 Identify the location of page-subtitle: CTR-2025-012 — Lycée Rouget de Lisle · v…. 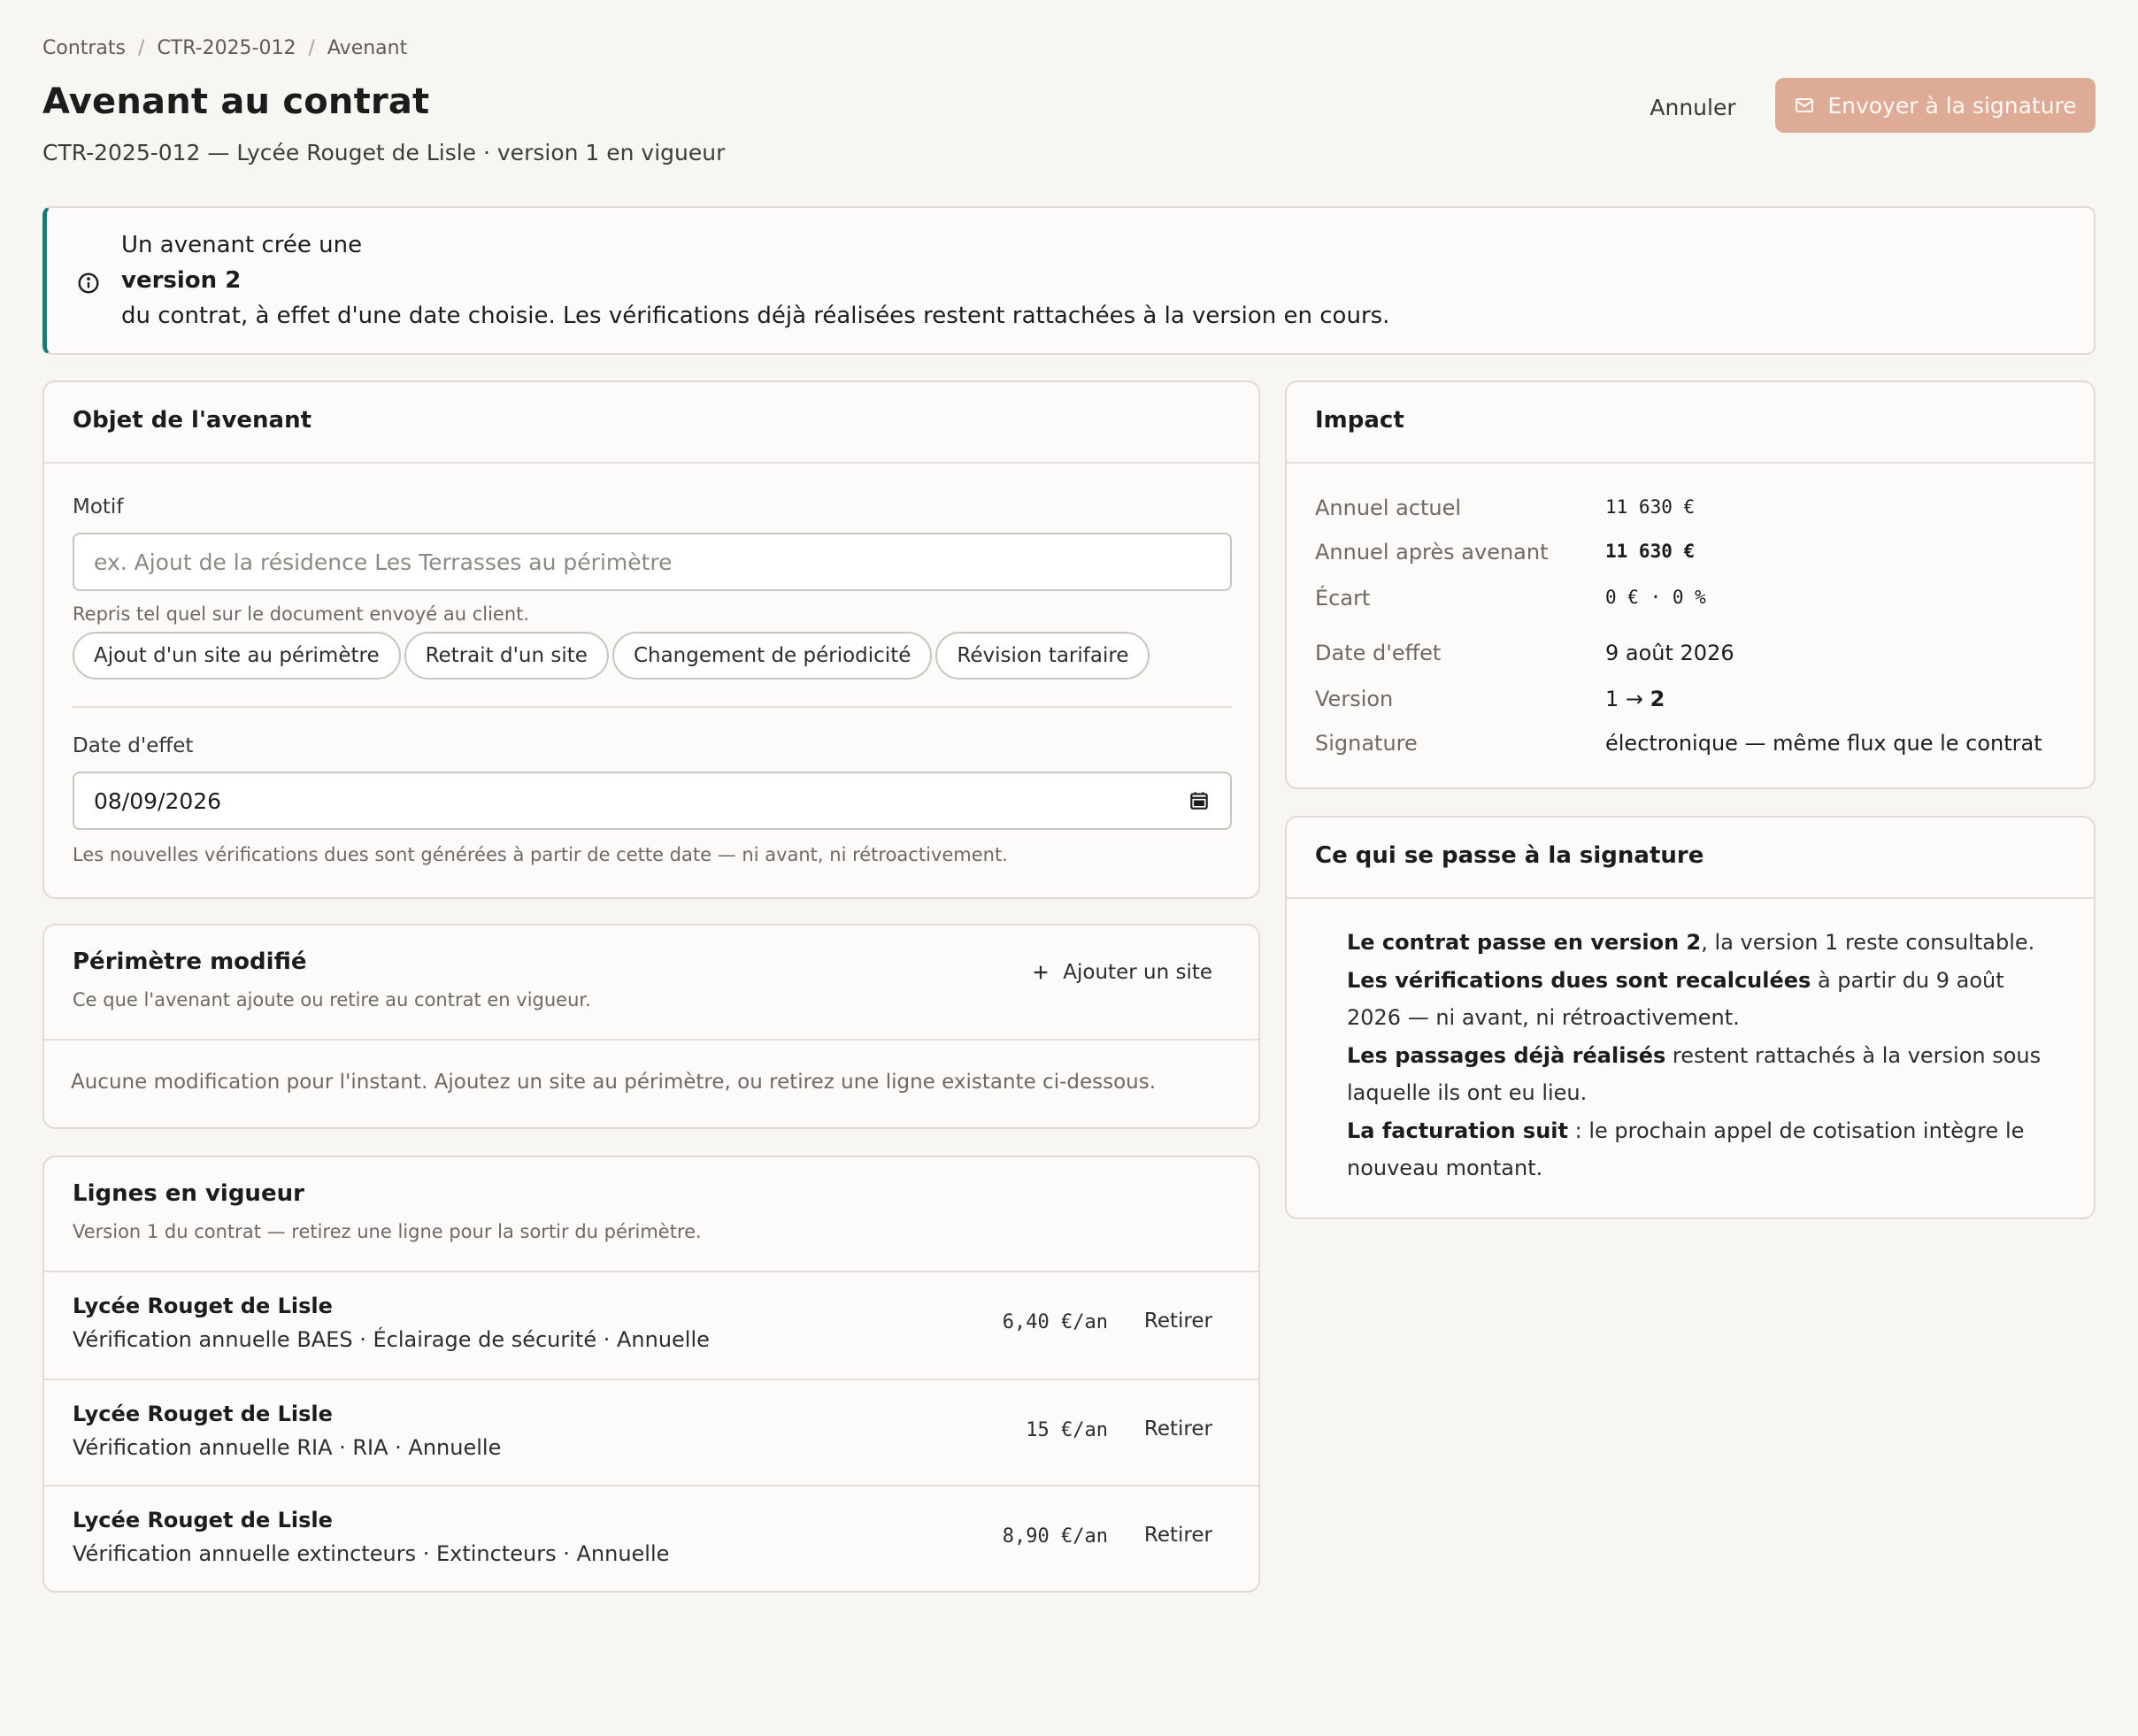
(384, 152).